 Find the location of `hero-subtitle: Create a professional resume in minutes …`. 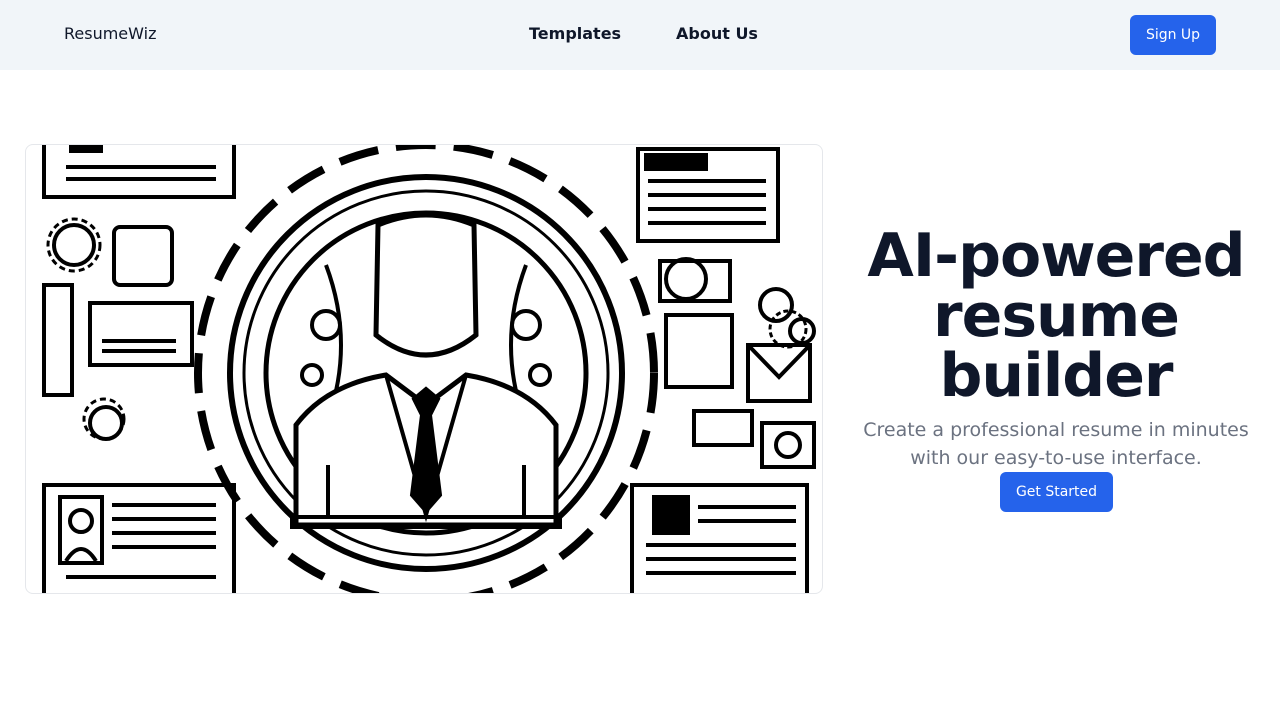

hero-subtitle: Create a professional resume in minutes … is located at coordinates (1056, 444).